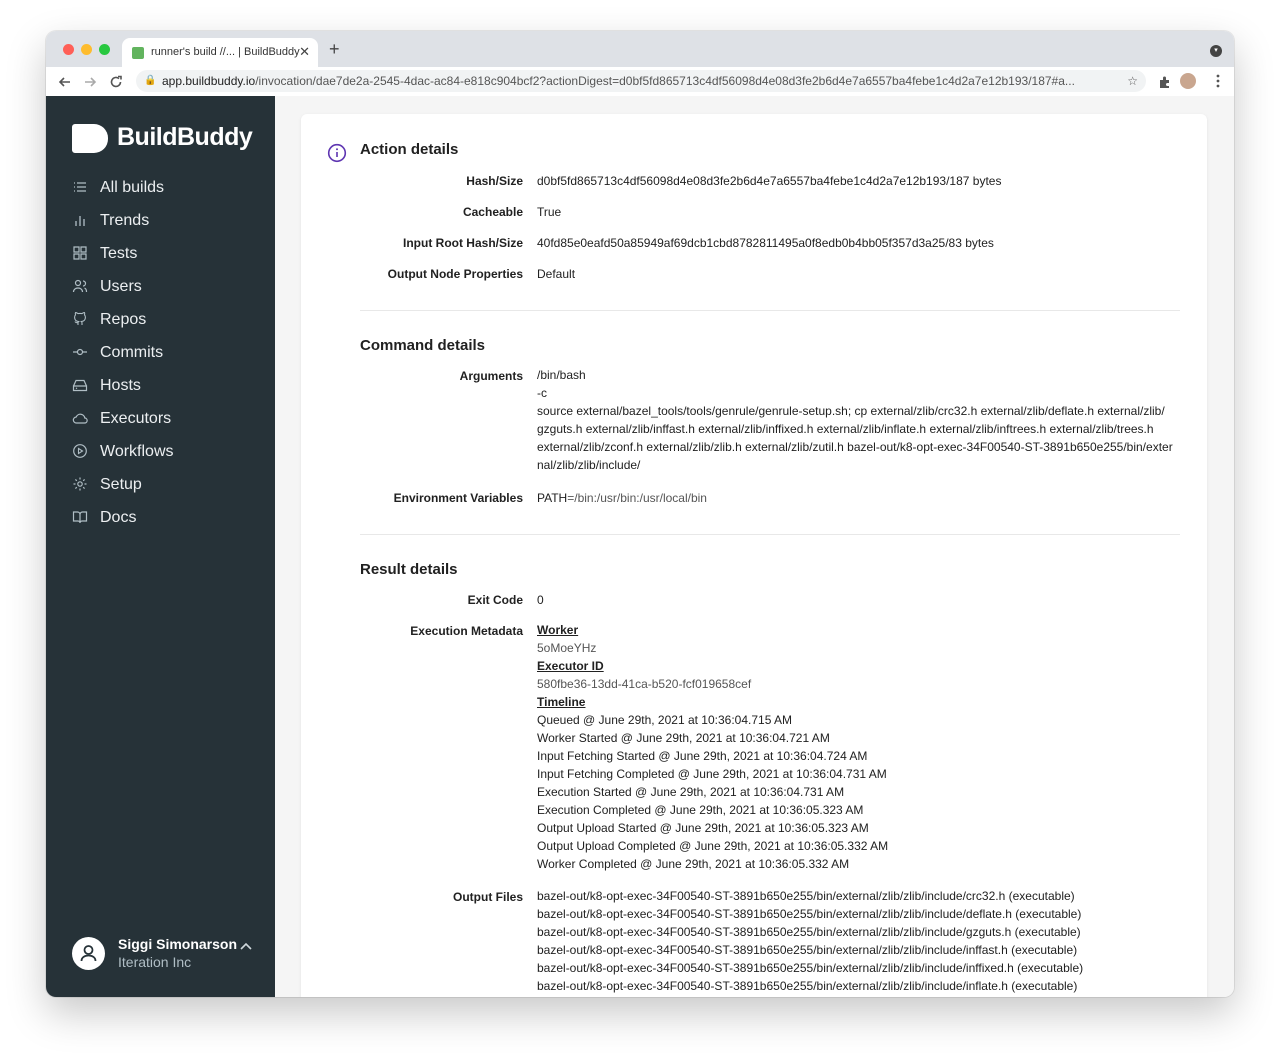 This screenshot has height=1058, width=1280. What do you see at coordinates (116, 82) in the screenshot?
I see `reload-icon` at bounding box center [116, 82].